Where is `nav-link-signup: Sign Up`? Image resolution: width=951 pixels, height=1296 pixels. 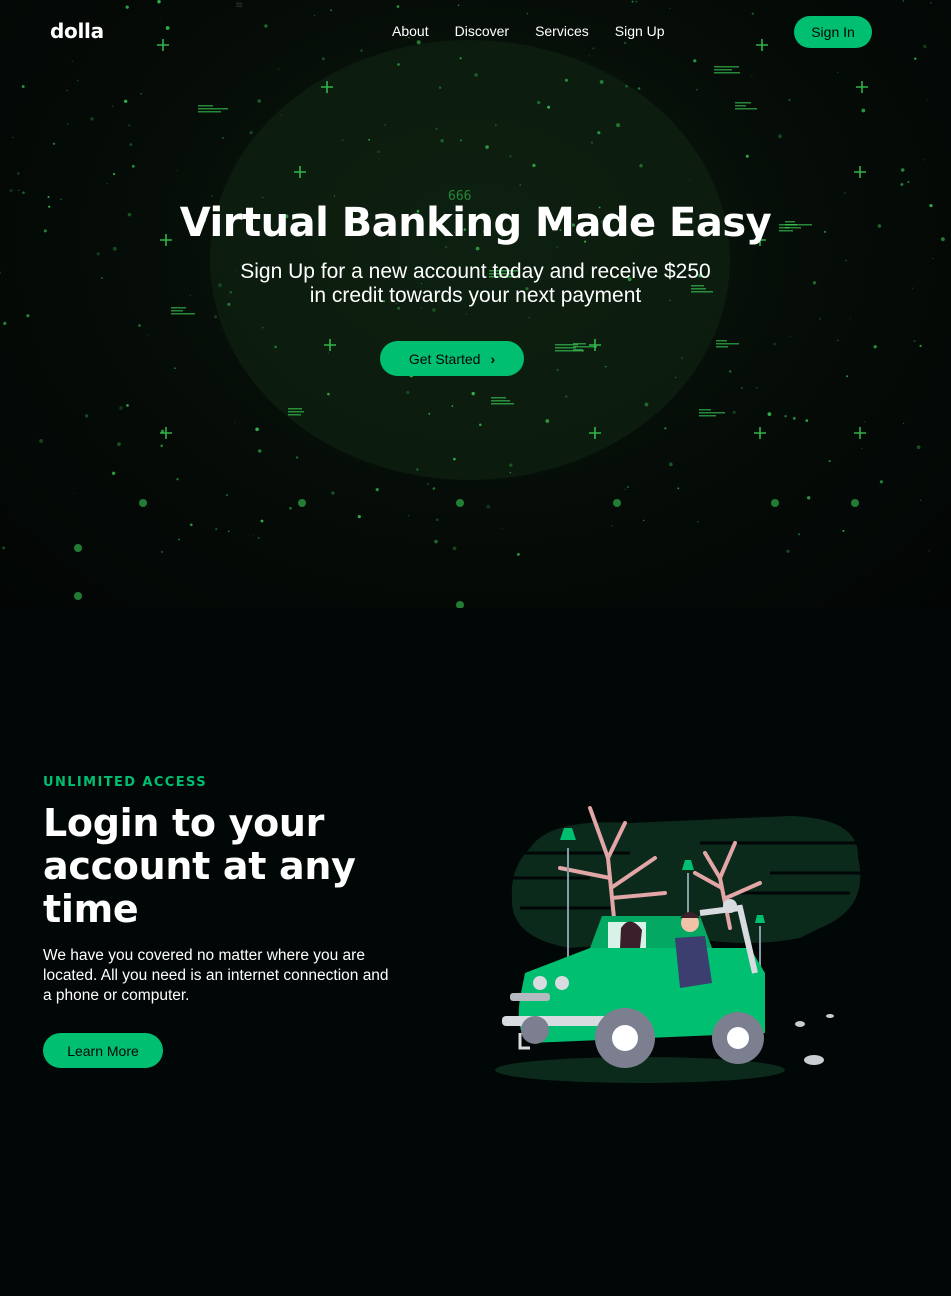
nav-link-signup: Sign Up is located at coordinates (640, 31).